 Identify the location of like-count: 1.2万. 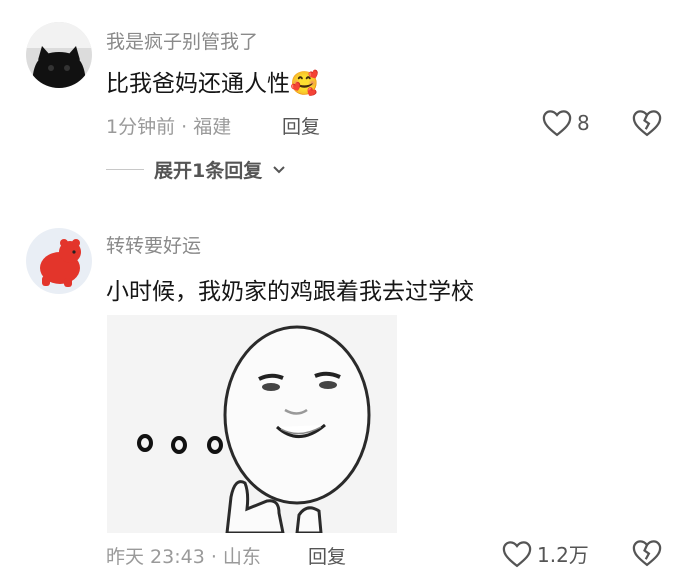
(563, 555).